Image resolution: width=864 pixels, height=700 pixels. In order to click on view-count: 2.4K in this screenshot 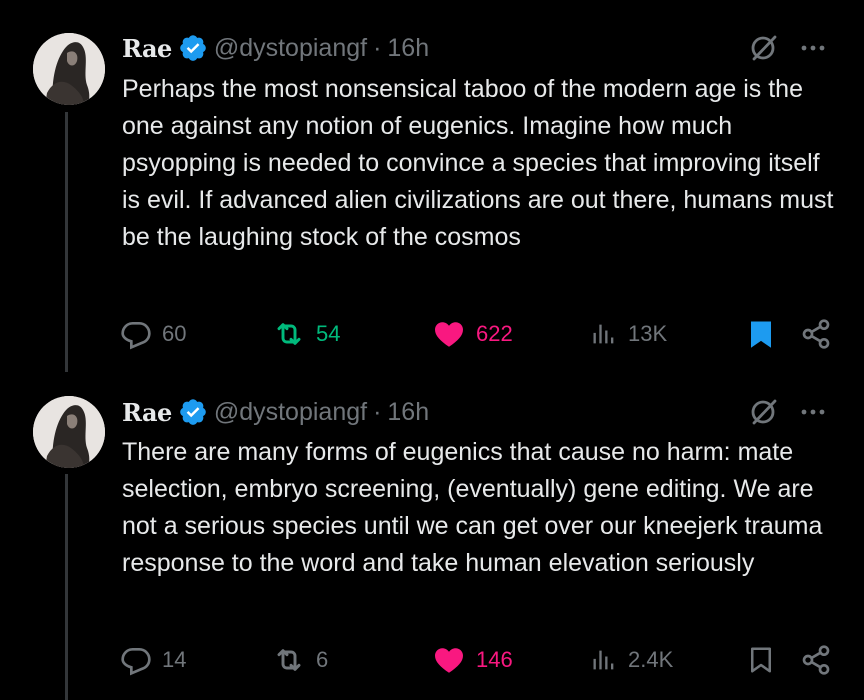, I will do `click(651, 659)`.